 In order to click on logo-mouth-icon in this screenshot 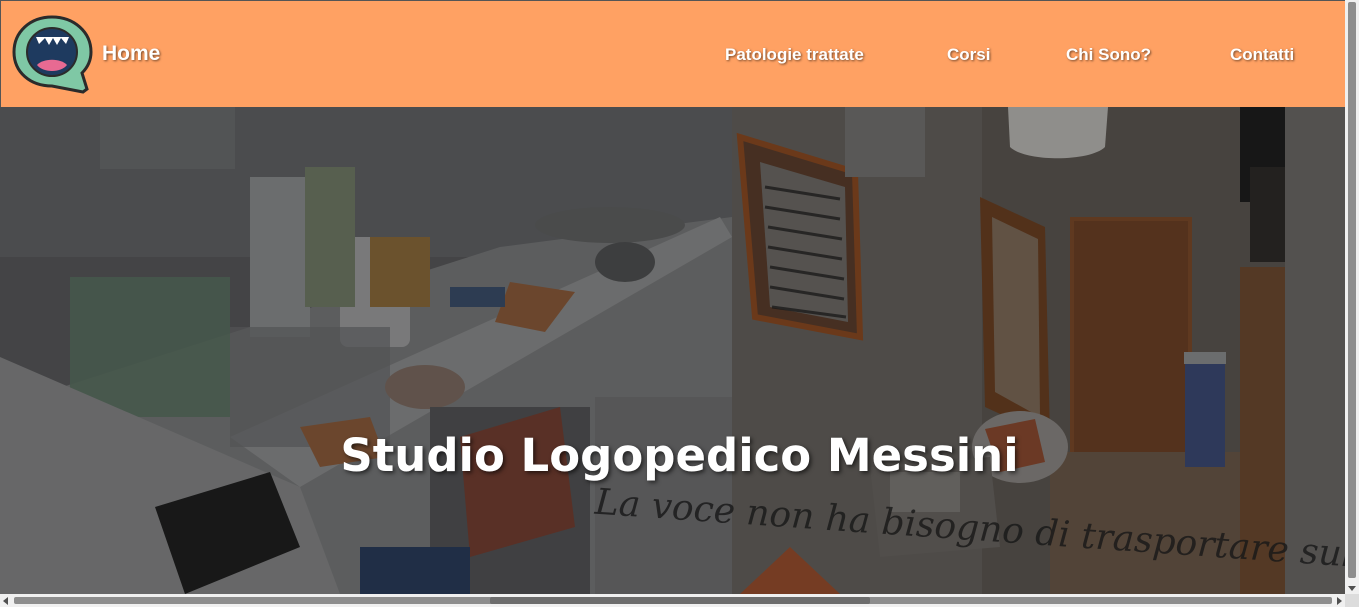, I will do `click(52, 54)`.